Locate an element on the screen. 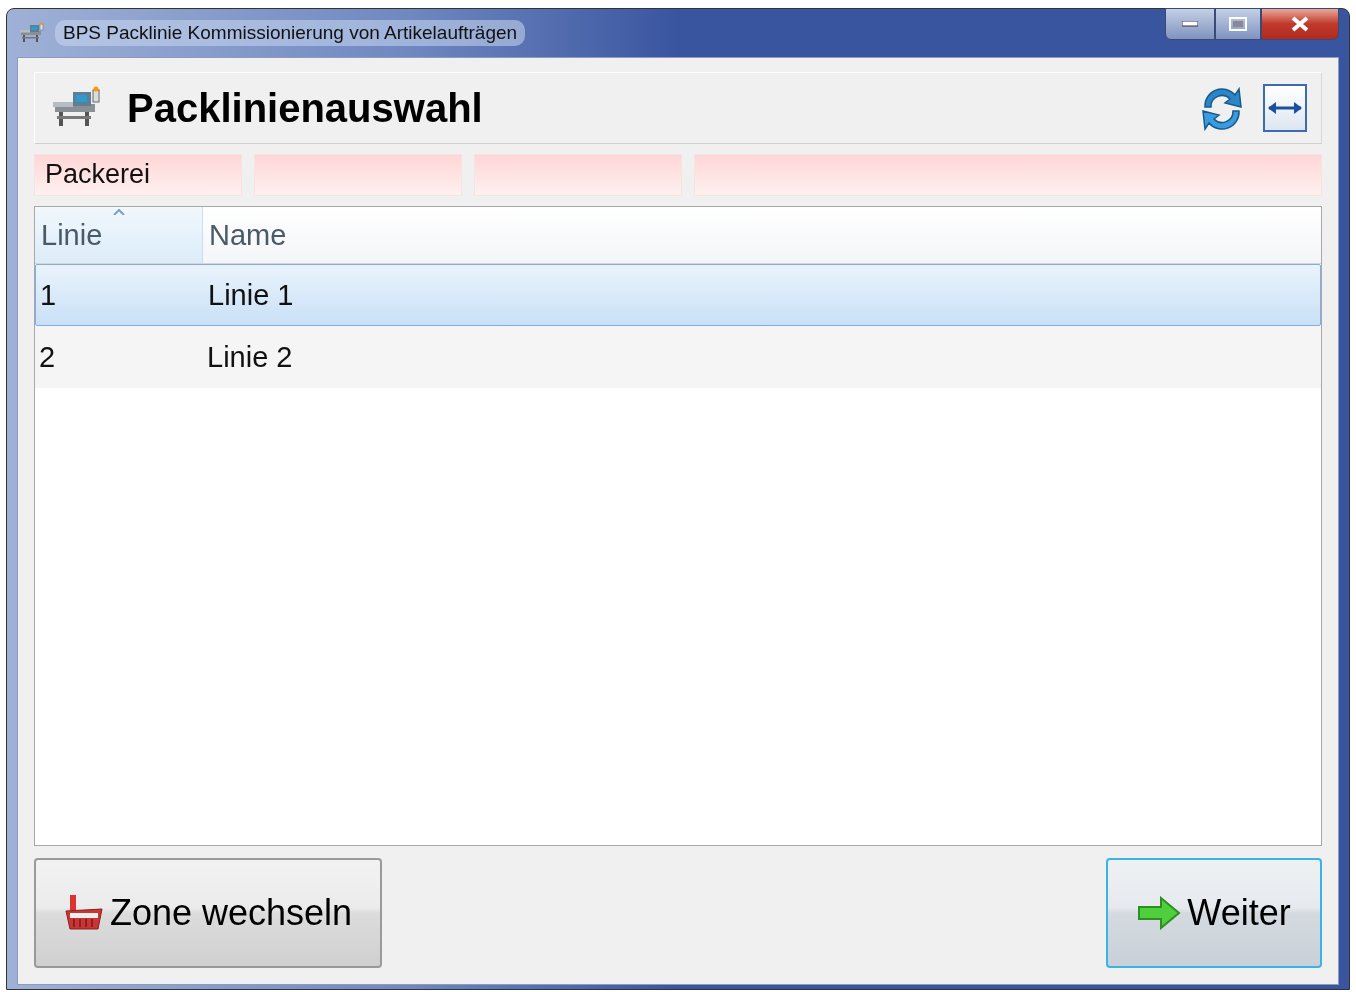 This screenshot has height=992, width=1356. table-cell-text: Linie 2 is located at coordinates (250, 357).